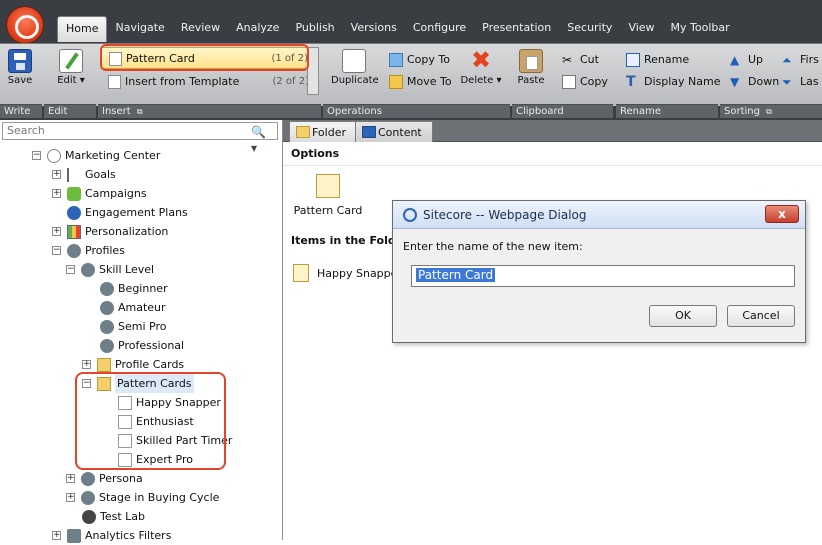 The image size is (822, 545). What do you see at coordinates (439, 29) in the screenshot?
I see `tab-configure: Configure` at bounding box center [439, 29].